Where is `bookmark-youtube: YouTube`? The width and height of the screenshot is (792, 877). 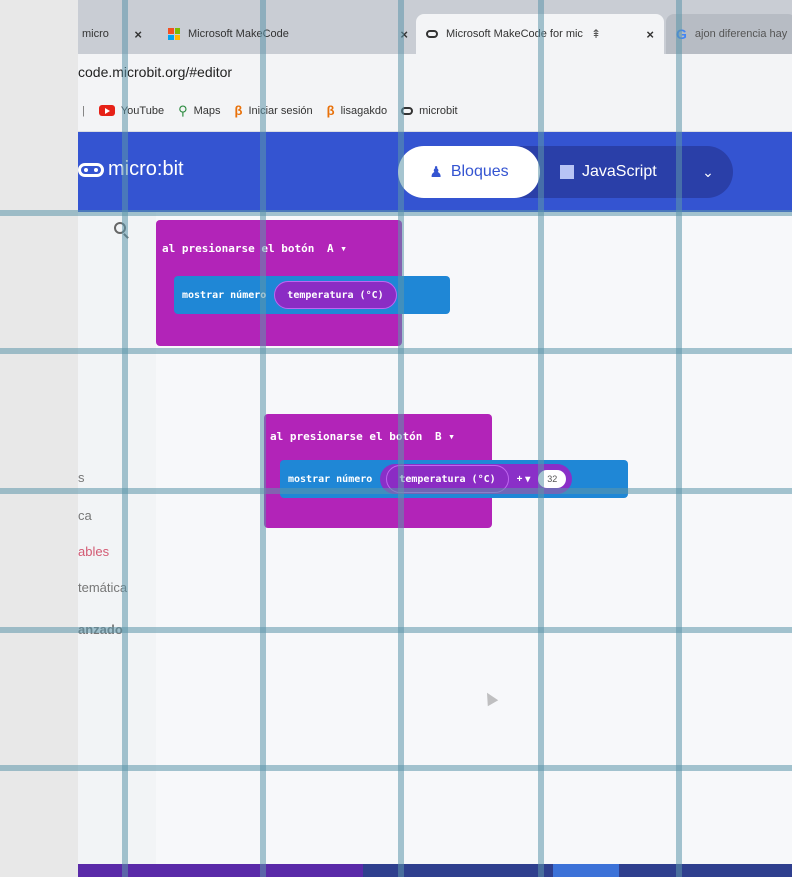
bookmark-youtube: YouTube is located at coordinates (131, 111).